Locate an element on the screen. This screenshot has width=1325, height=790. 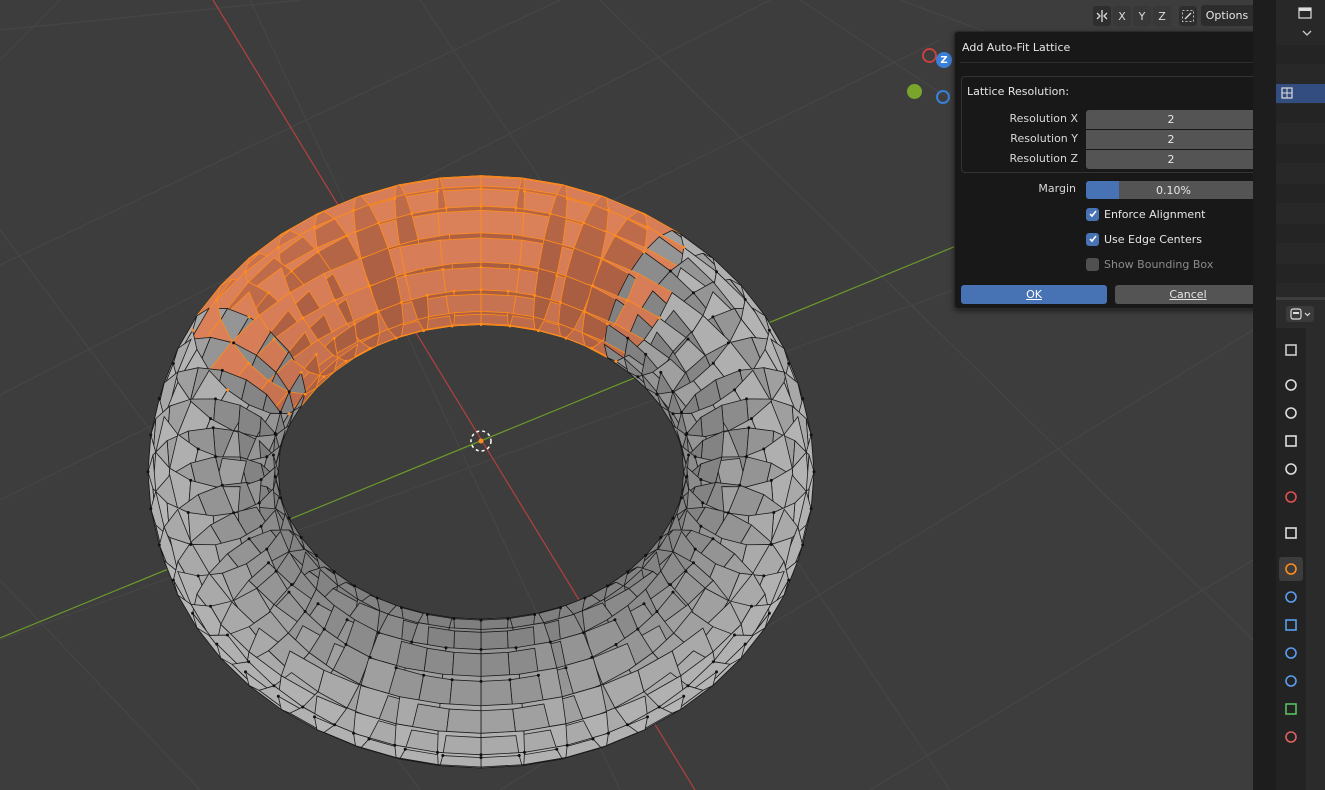
tab-particles is located at coordinates (1291, 625).